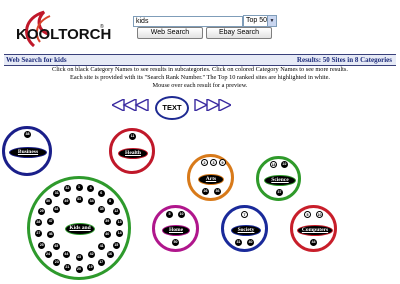 The width and height of the screenshot is (400, 284). I want to click on rank-dot: 37, so click(279, 192).